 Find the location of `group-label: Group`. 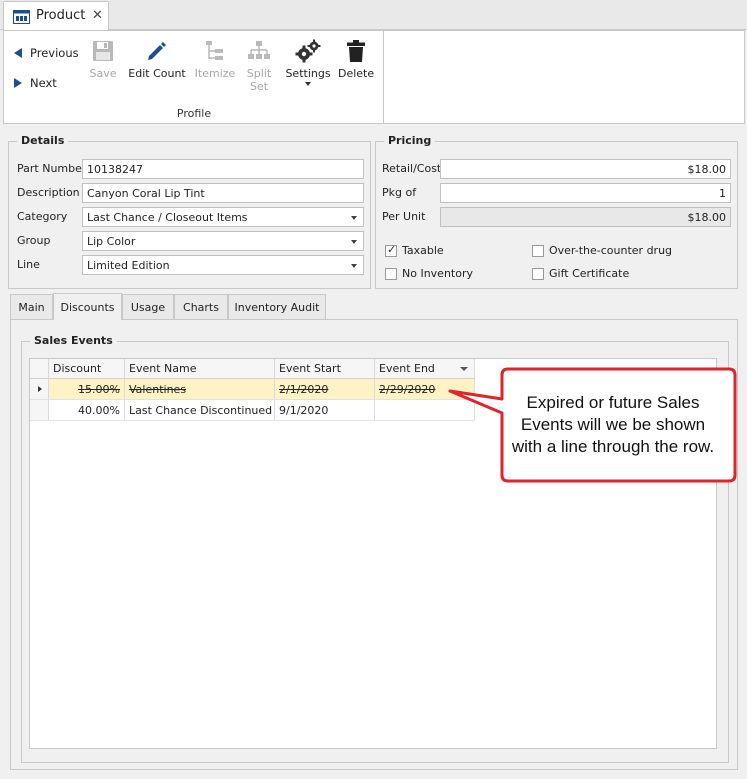

group-label: Group is located at coordinates (34, 240).